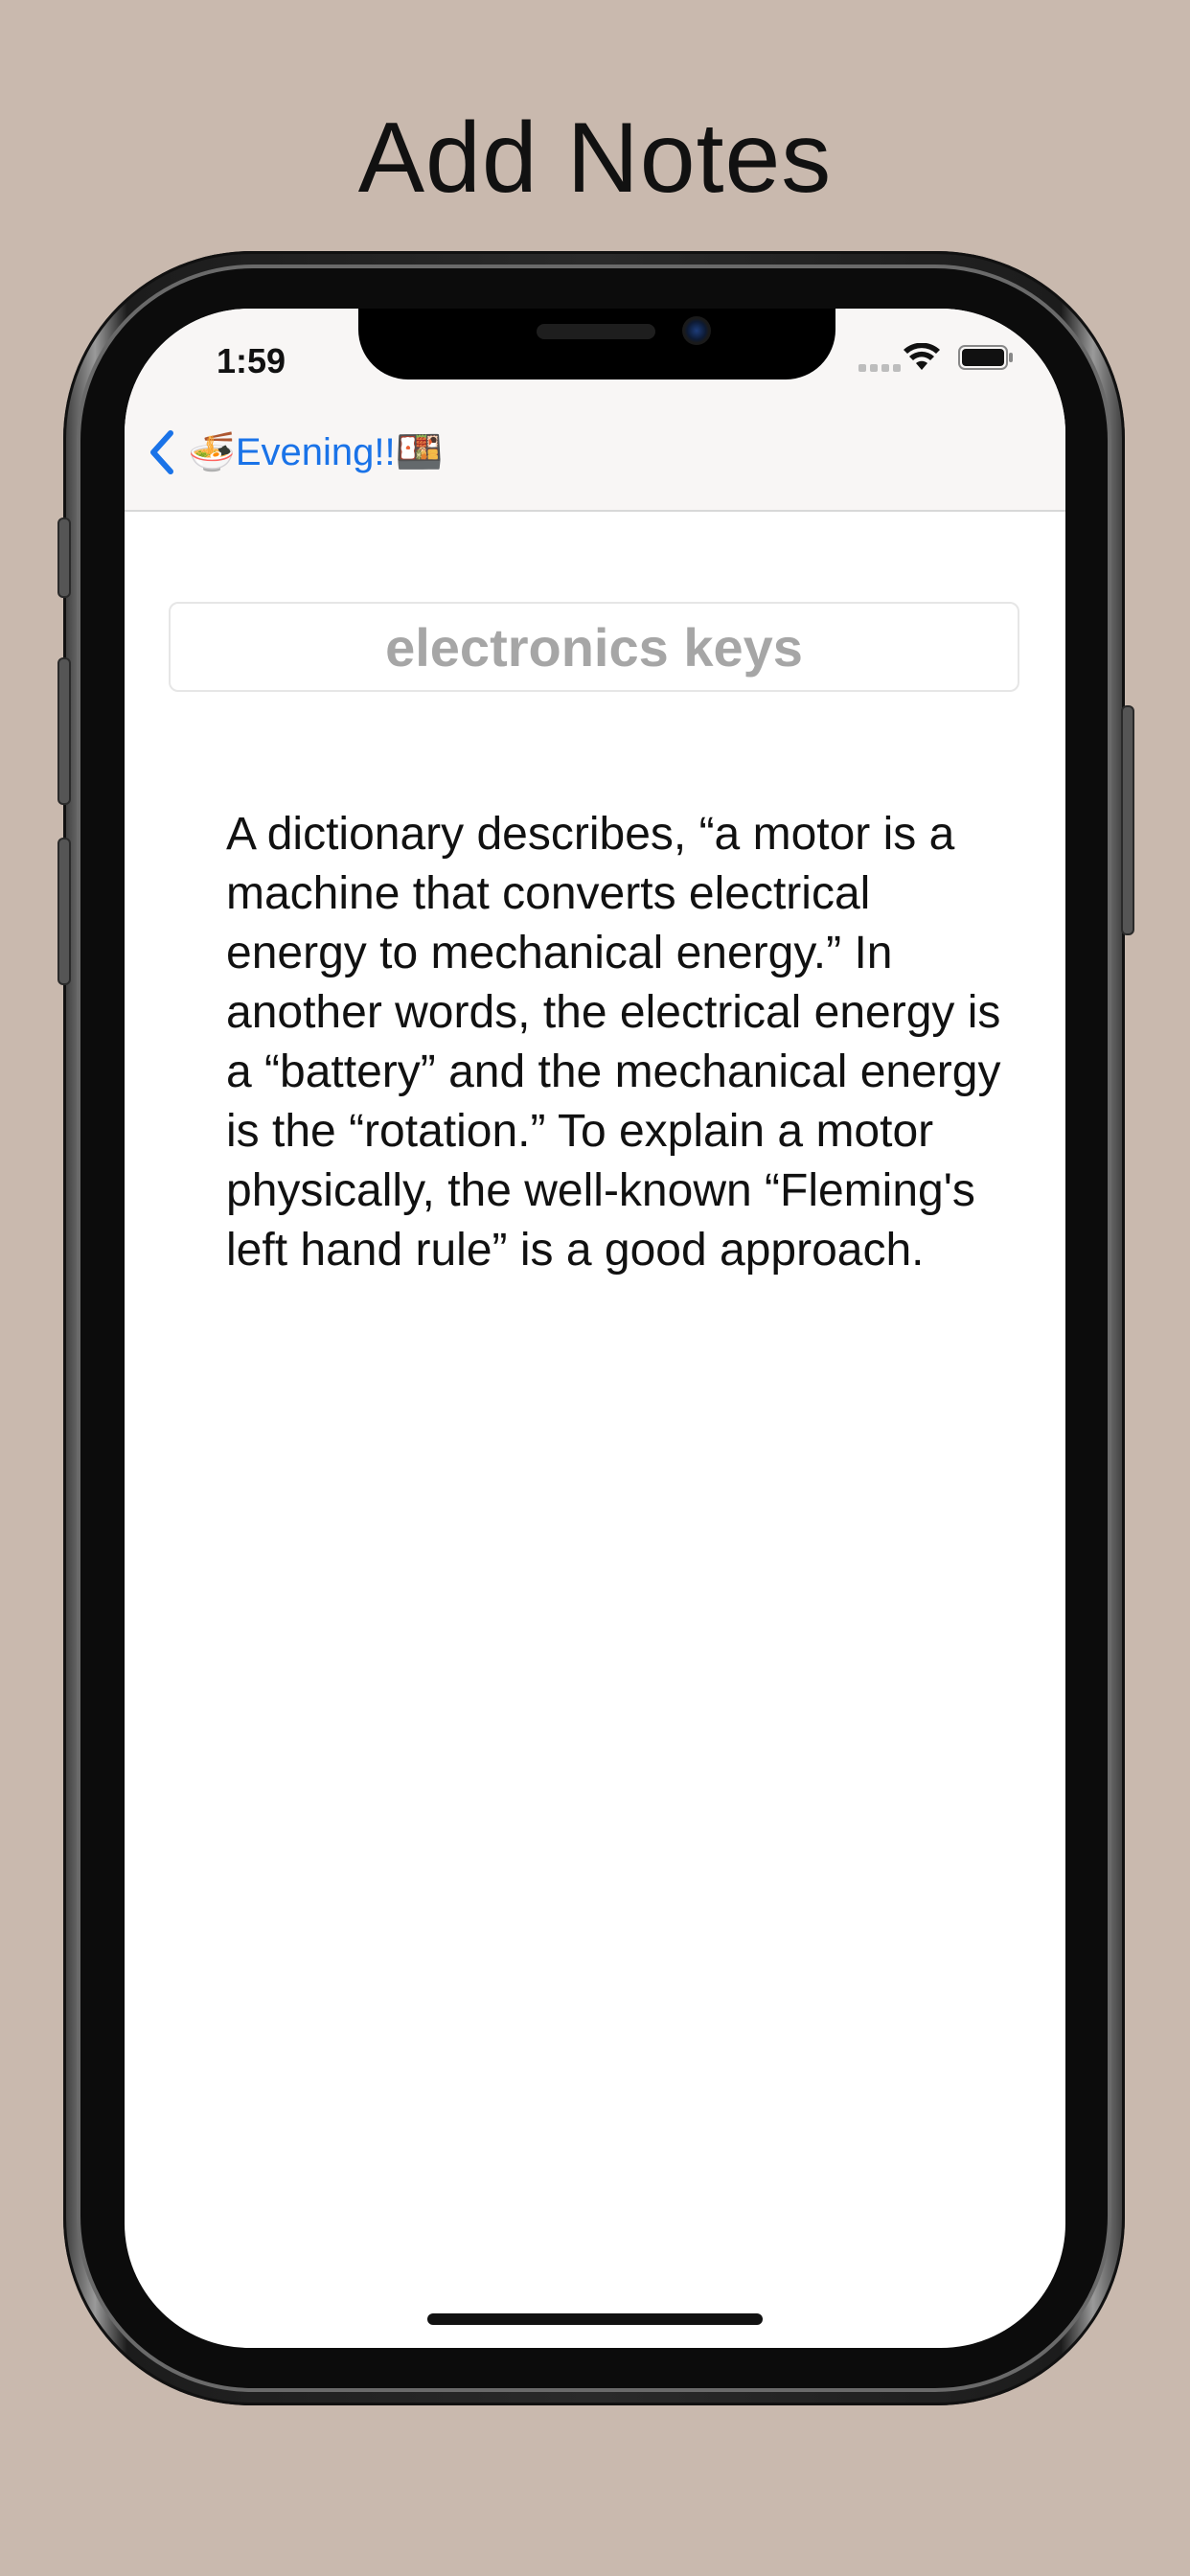 The height and width of the screenshot is (2576, 1190). What do you see at coordinates (420, 452) in the screenshot?
I see `bento-emoji-icon: 🍱` at bounding box center [420, 452].